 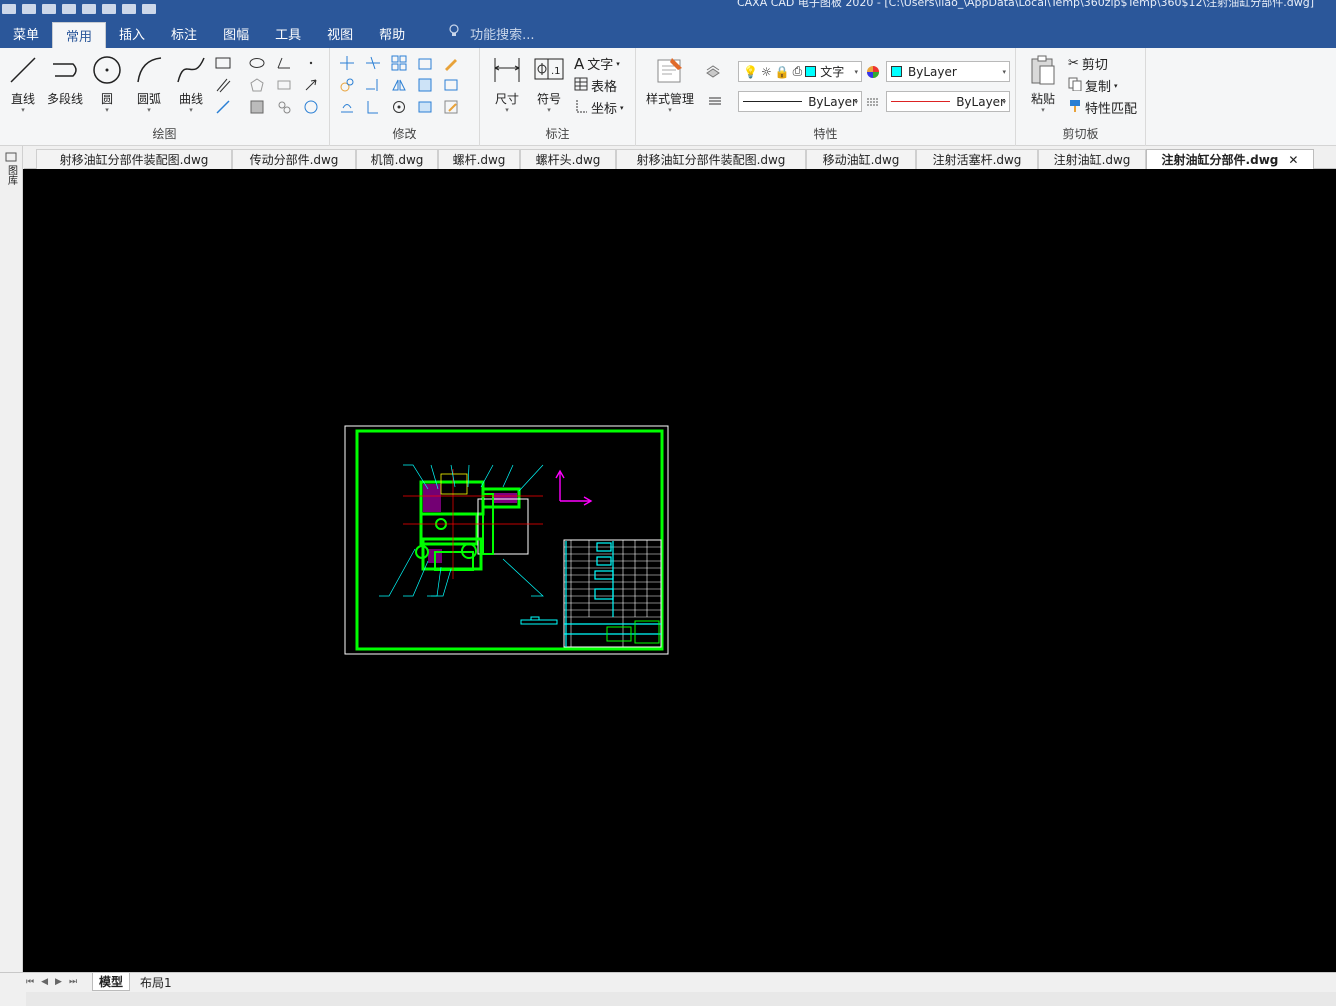 What do you see at coordinates (257, 63) in the screenshot?
I see `ellipse-icon` at bounding box center [257, 63].